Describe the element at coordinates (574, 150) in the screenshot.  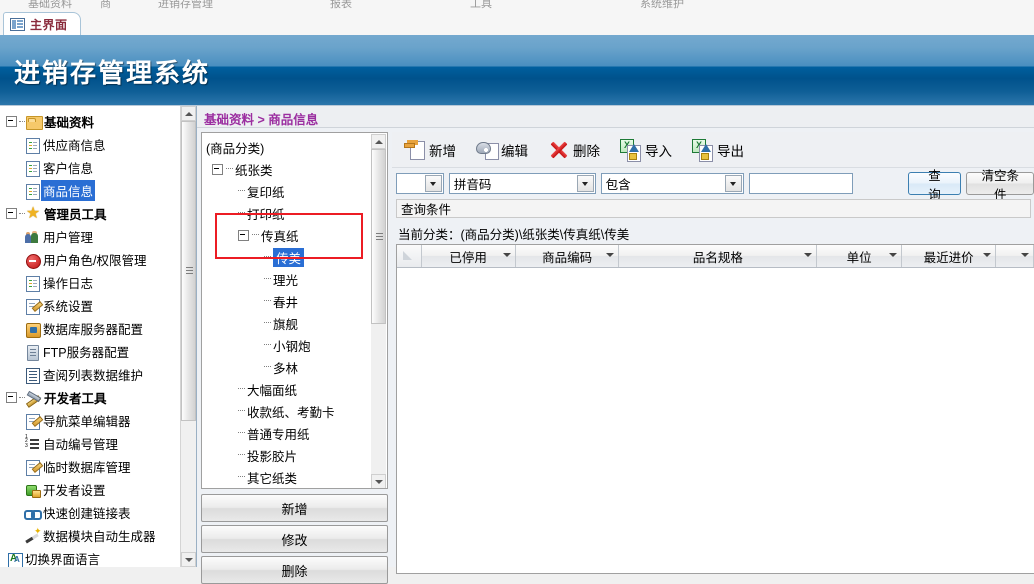
I see `toolbar-delete-button: 删除` at that location.